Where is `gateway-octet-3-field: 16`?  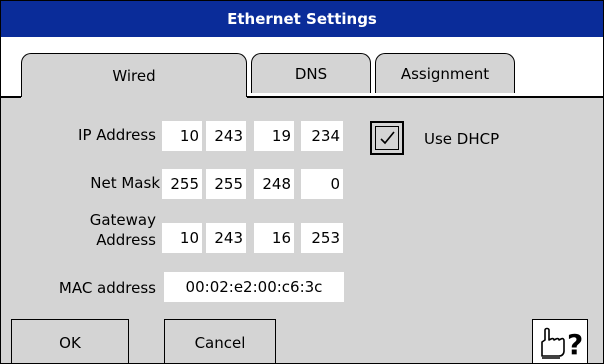 gateway-octet-3-field: 16 is located at coordinates (274, 238).